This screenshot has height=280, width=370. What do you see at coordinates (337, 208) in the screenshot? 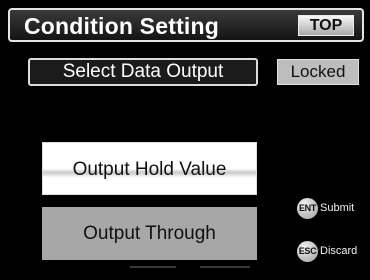
I see `submit-label: Submit` at bounding box center [337, 208].